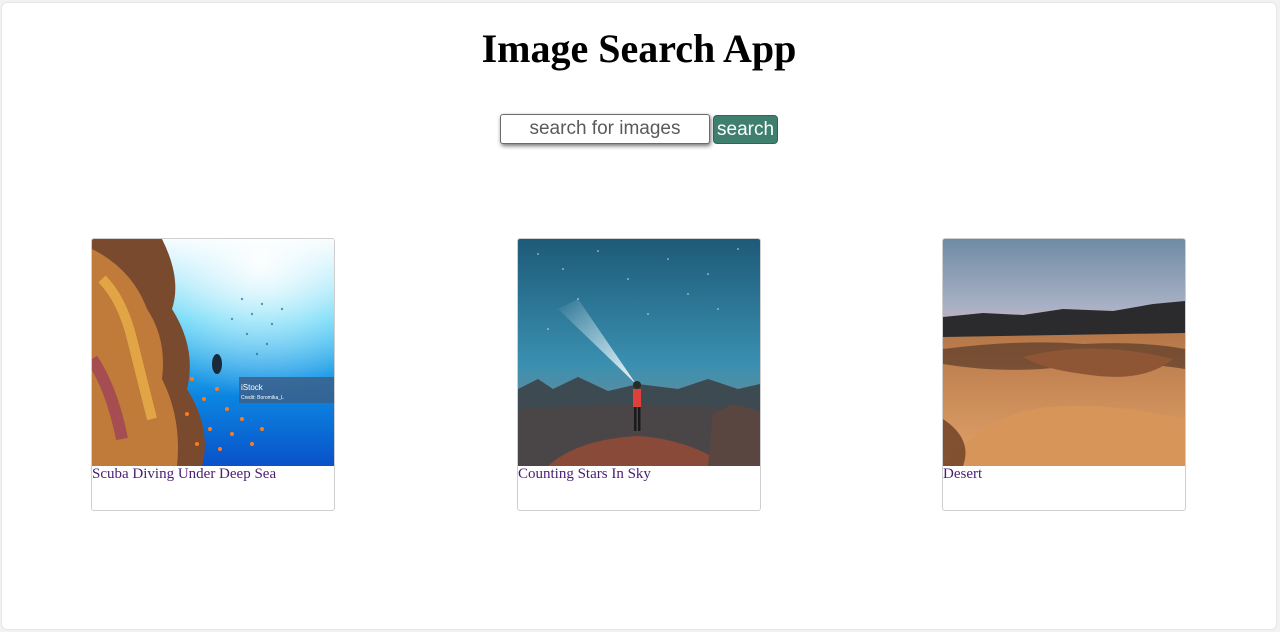 The height and width of the screenshot is (632, 1280). I want to click on result-card: Counting Stars In Sky, so click(639, 374).